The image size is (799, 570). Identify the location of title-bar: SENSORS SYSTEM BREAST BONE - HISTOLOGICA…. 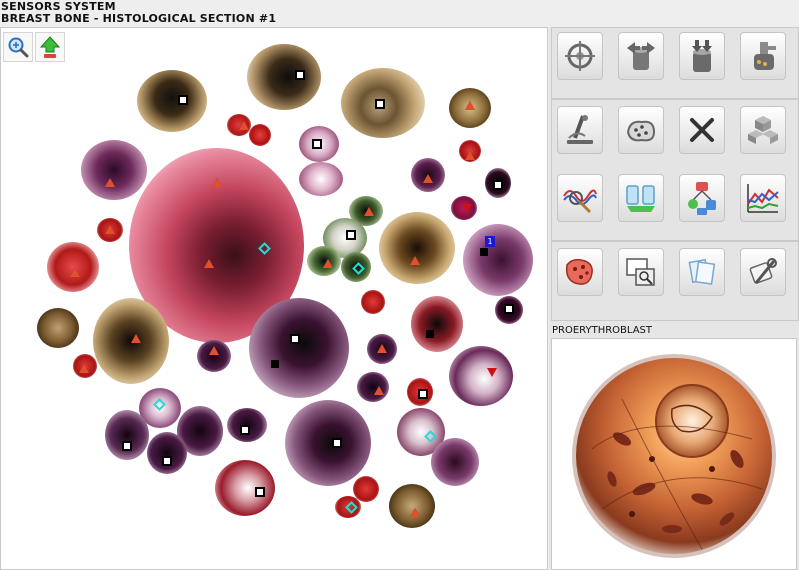
(399, 13).